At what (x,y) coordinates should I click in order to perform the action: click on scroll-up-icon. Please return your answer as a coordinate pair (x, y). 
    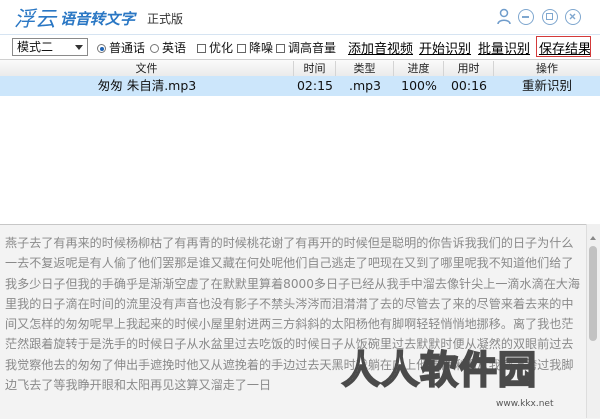
    Looking at the image, I should click on (593, 238).